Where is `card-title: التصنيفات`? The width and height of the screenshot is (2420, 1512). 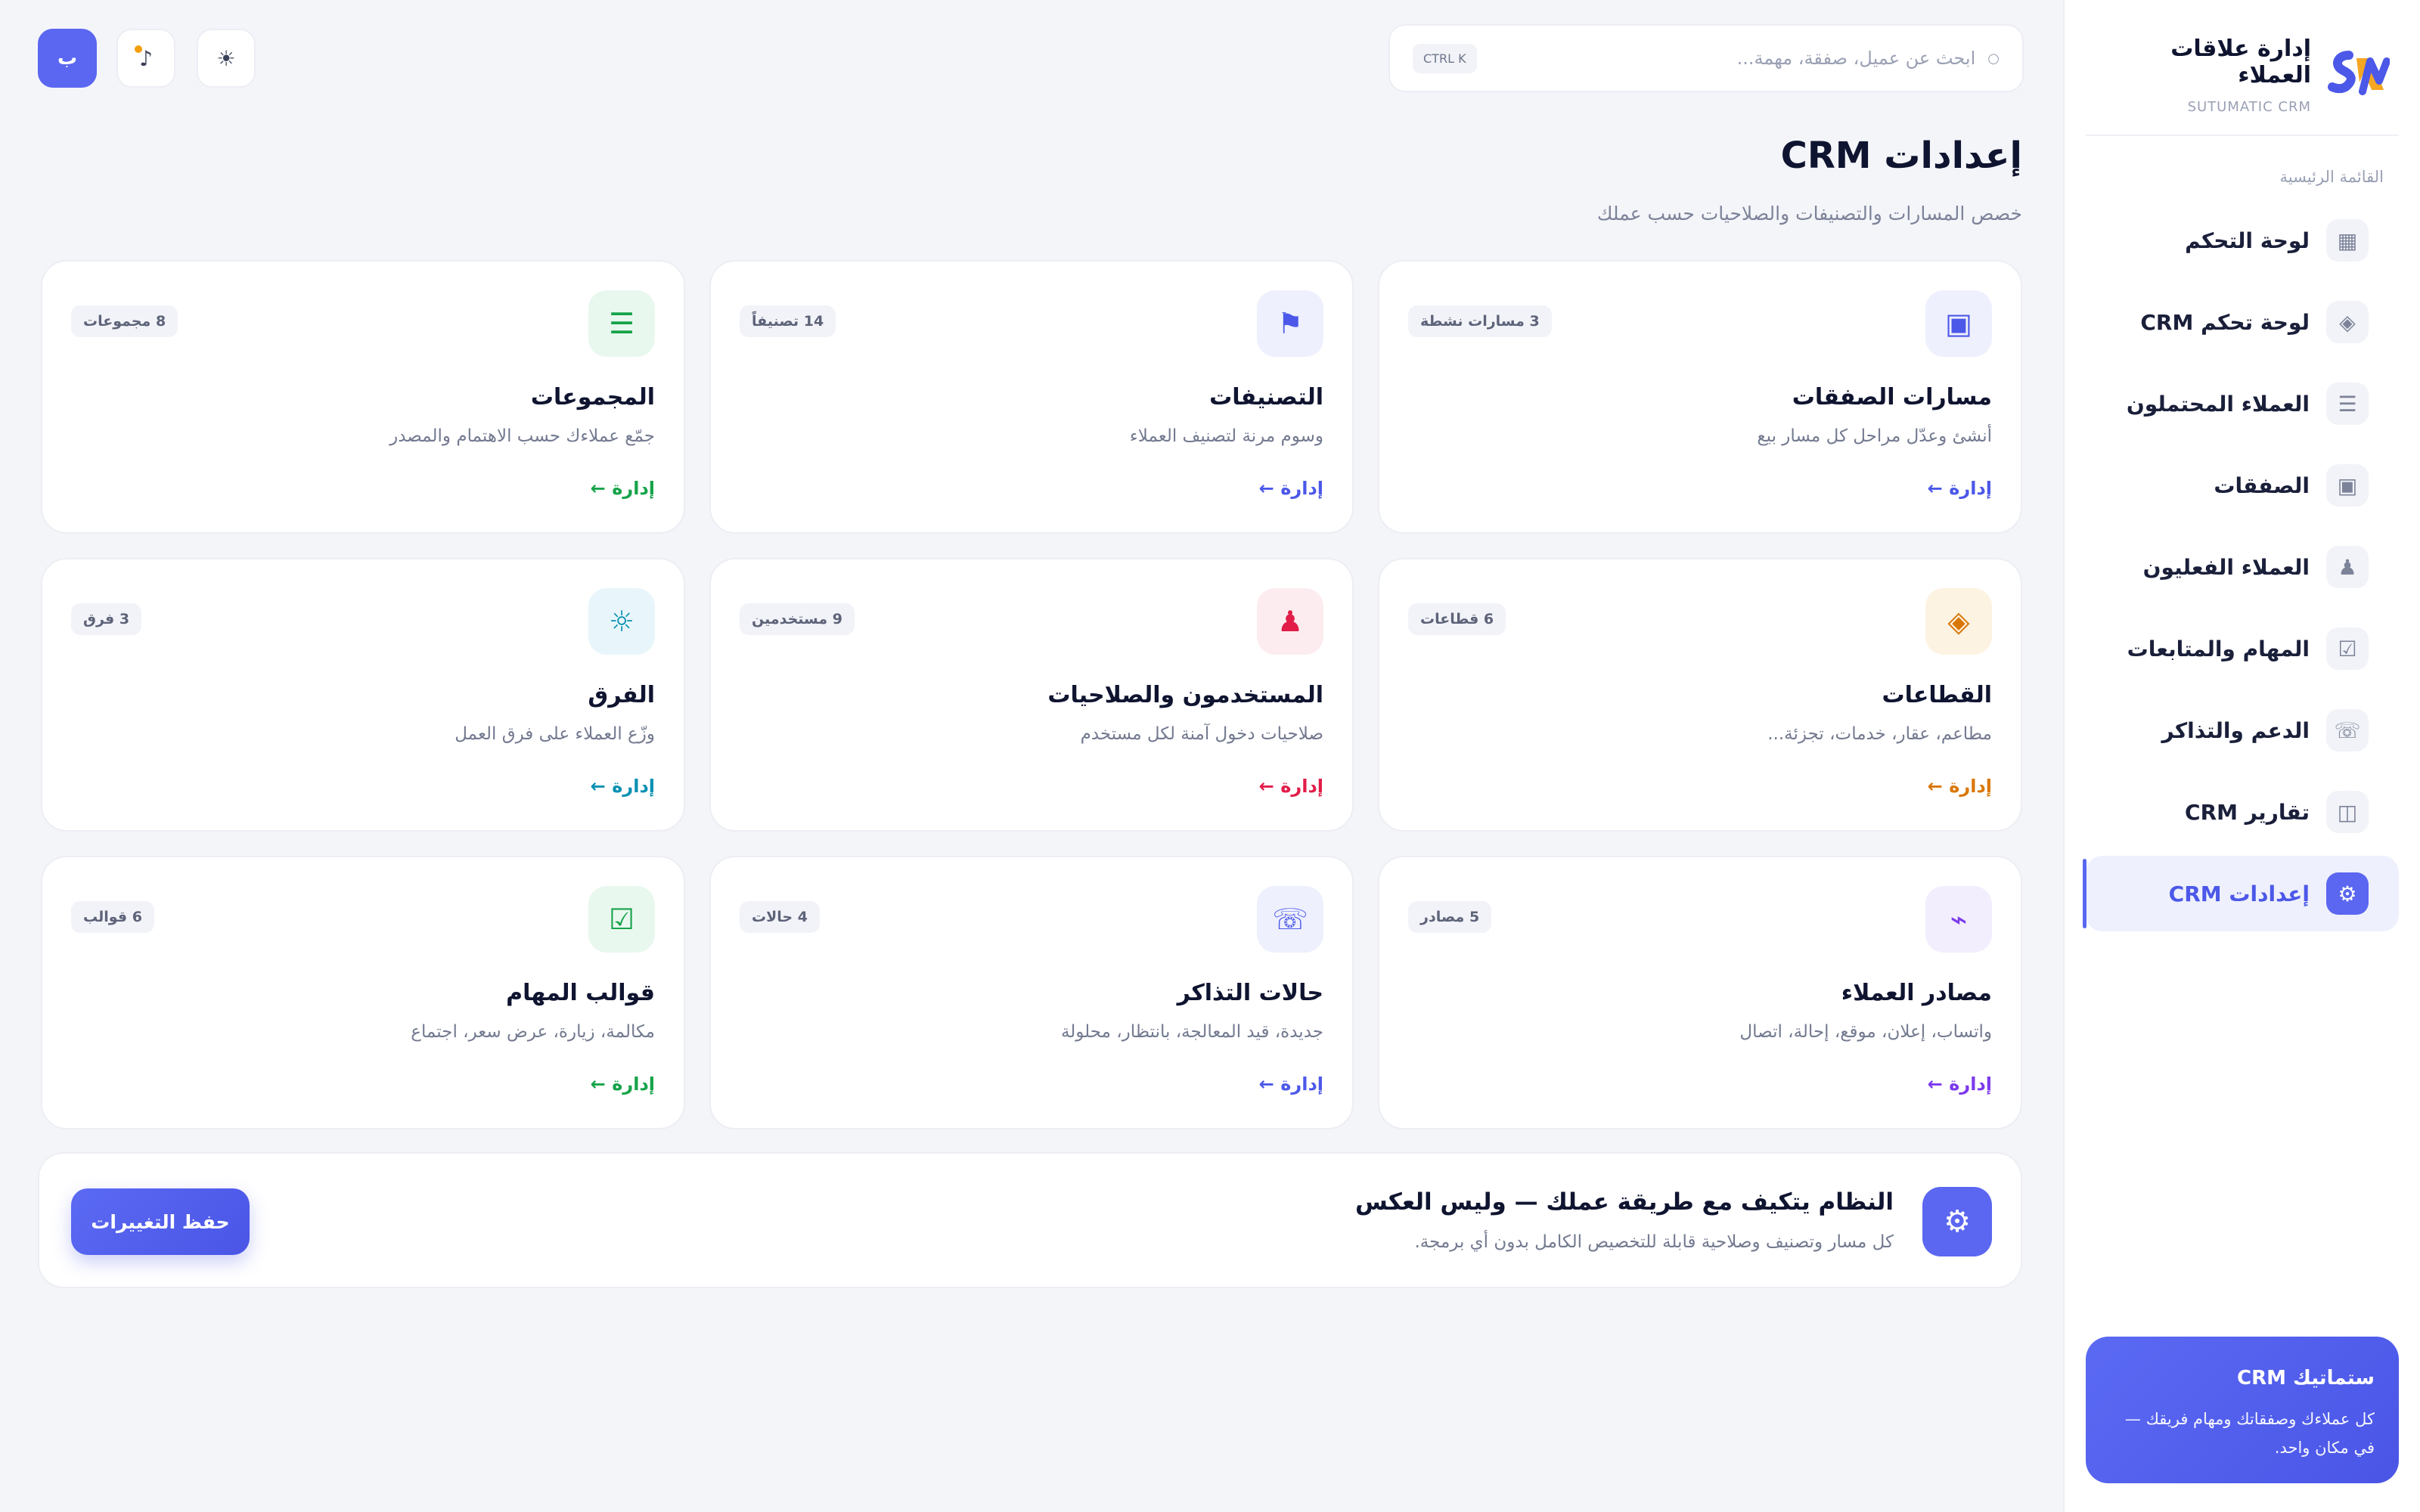
card-title: التصنيفات is located at coordinates (1266, 398).